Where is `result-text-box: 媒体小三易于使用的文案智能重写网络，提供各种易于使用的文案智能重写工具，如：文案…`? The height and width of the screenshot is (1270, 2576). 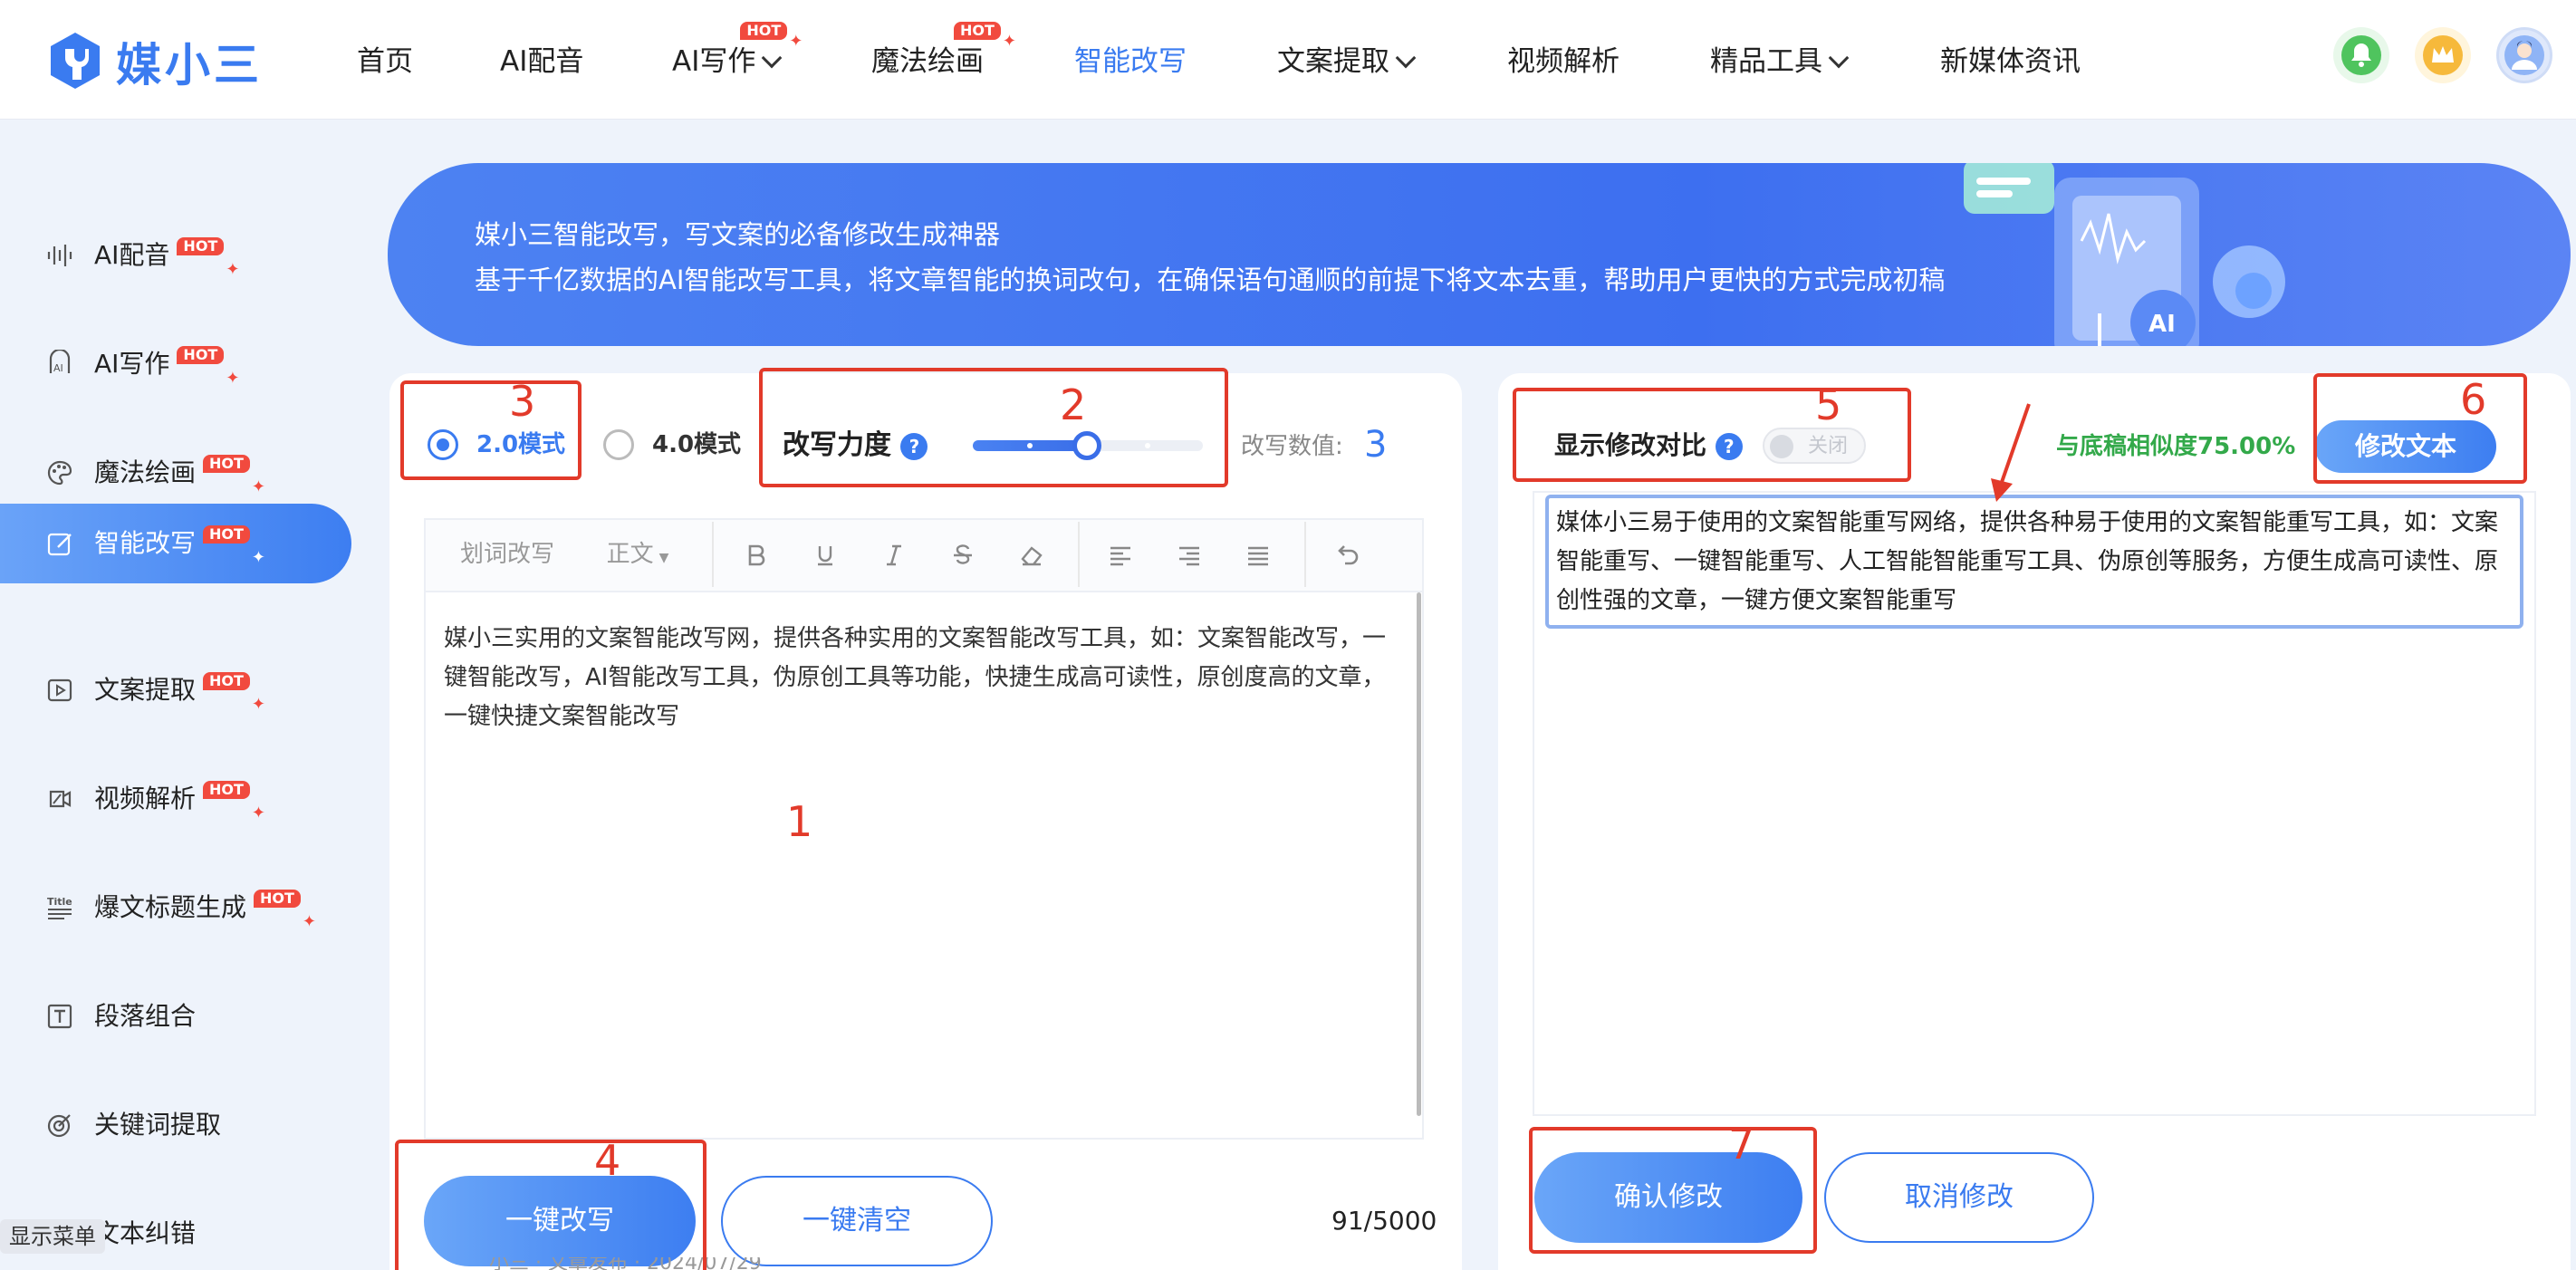
result-text-box: 媒体小三易于使用的文案智能重写网络，提供各种易于使用的文案智能重写工具，如：文案… is located at coordinates (2034, 562).